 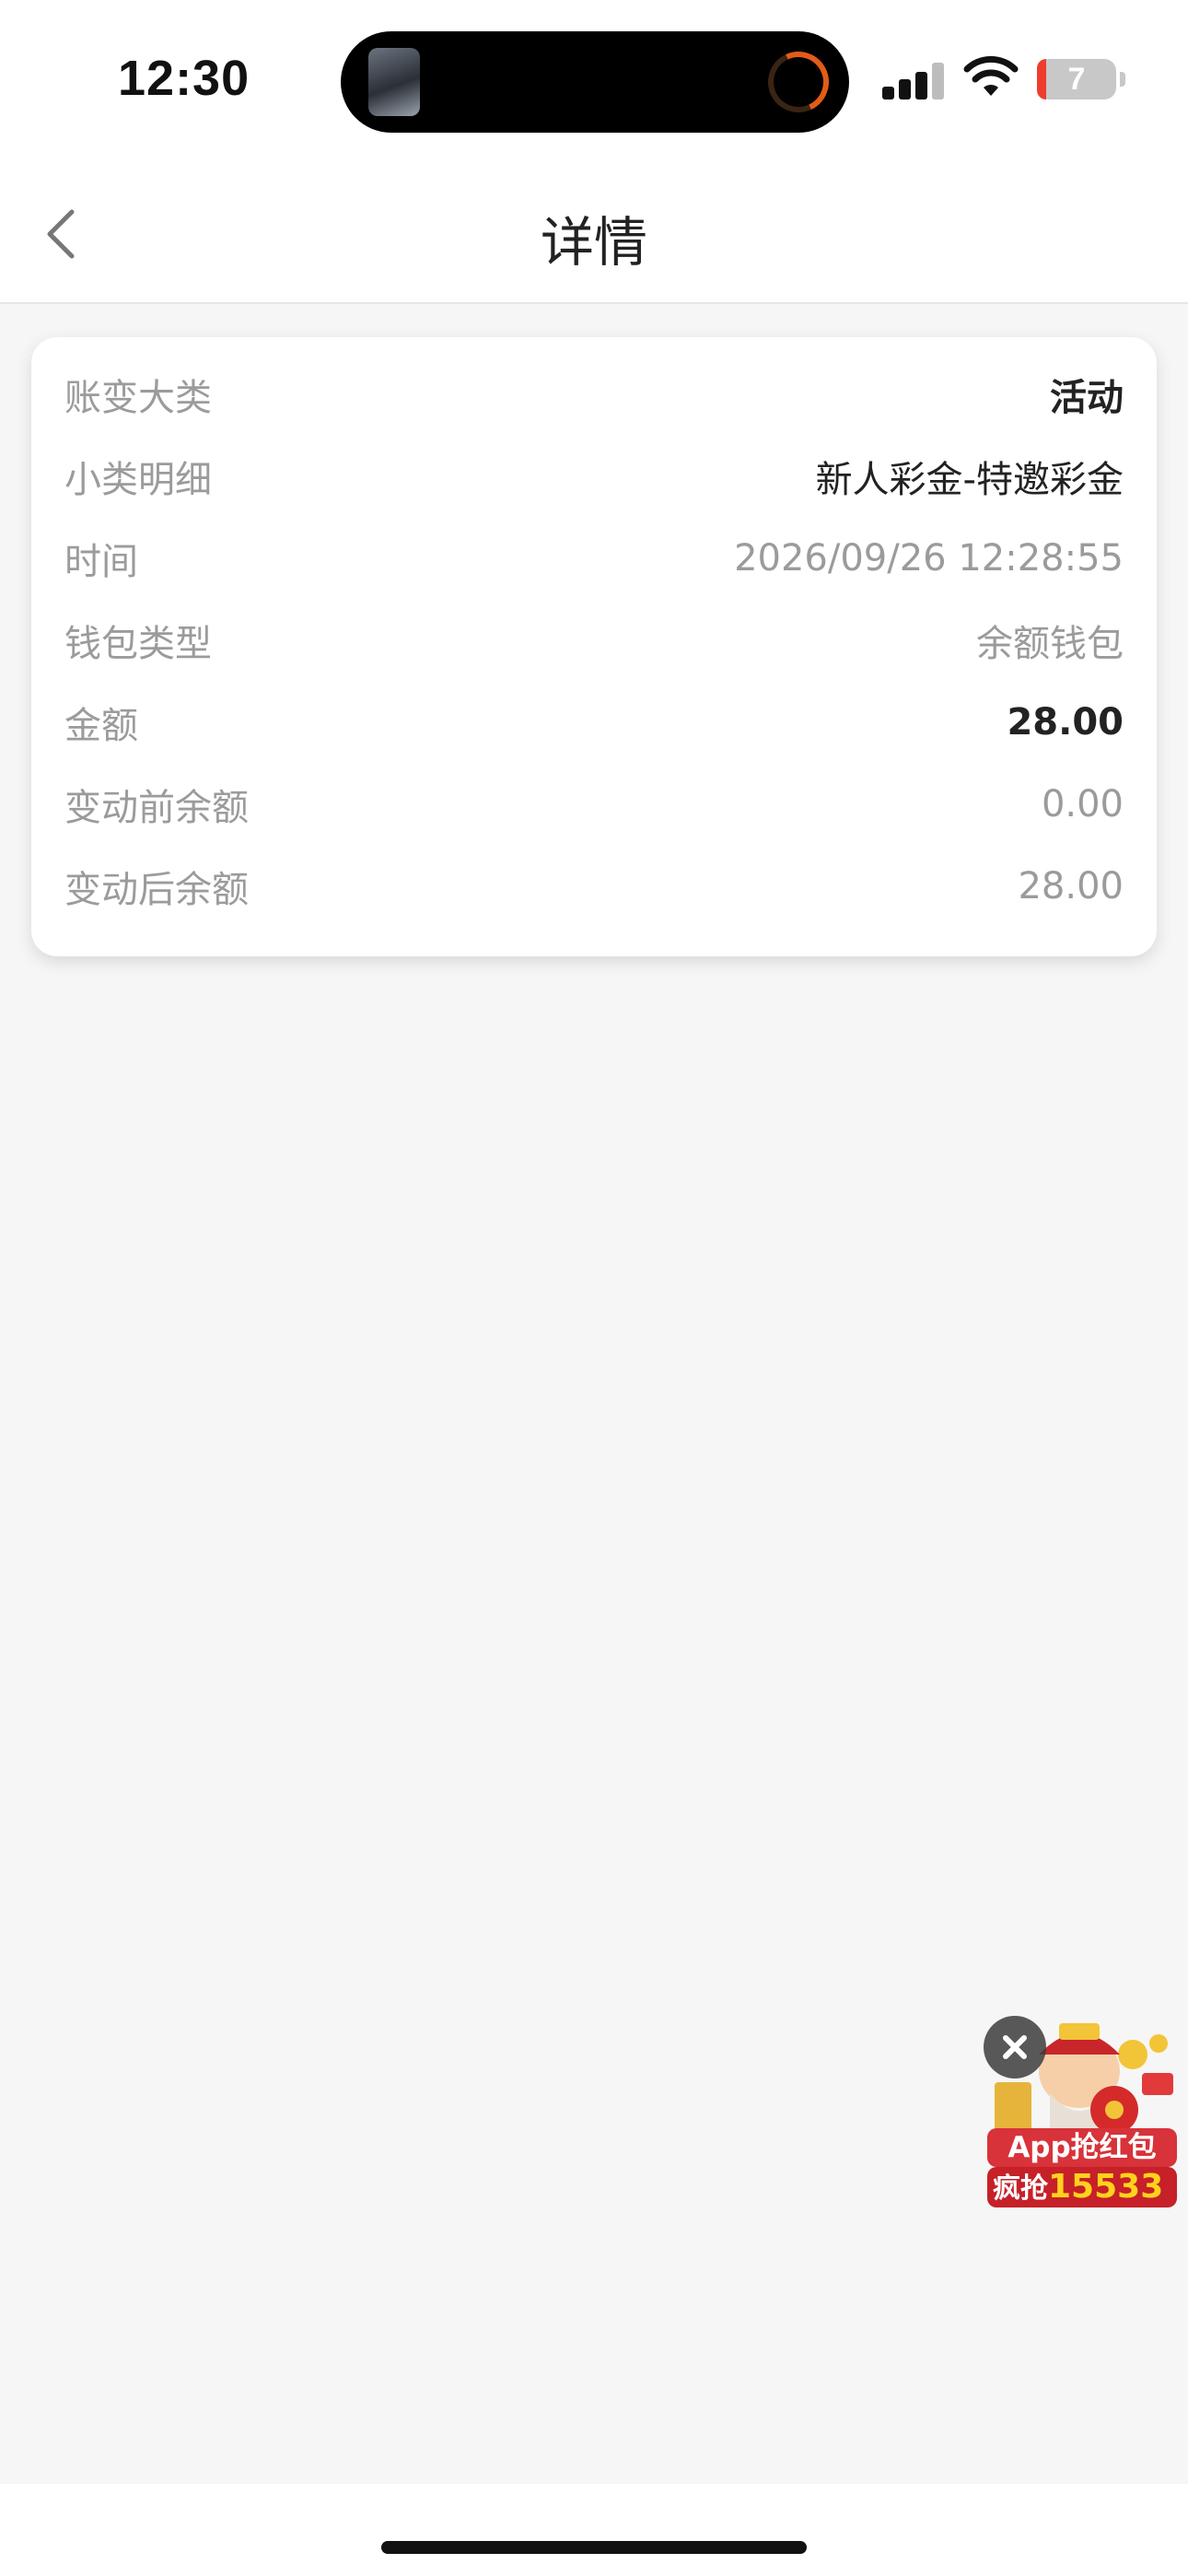 What do you see at coordinates (594, 394) in the screenshot?
I see `detail-row-category: 账变大类 活动` at bounding box center [594, 394].